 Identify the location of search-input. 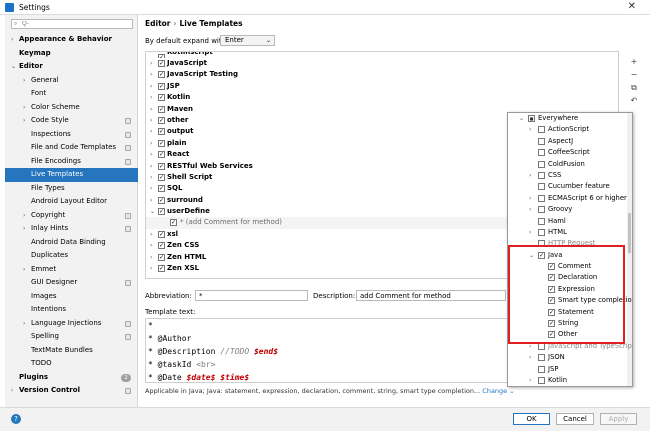
(74, 24).